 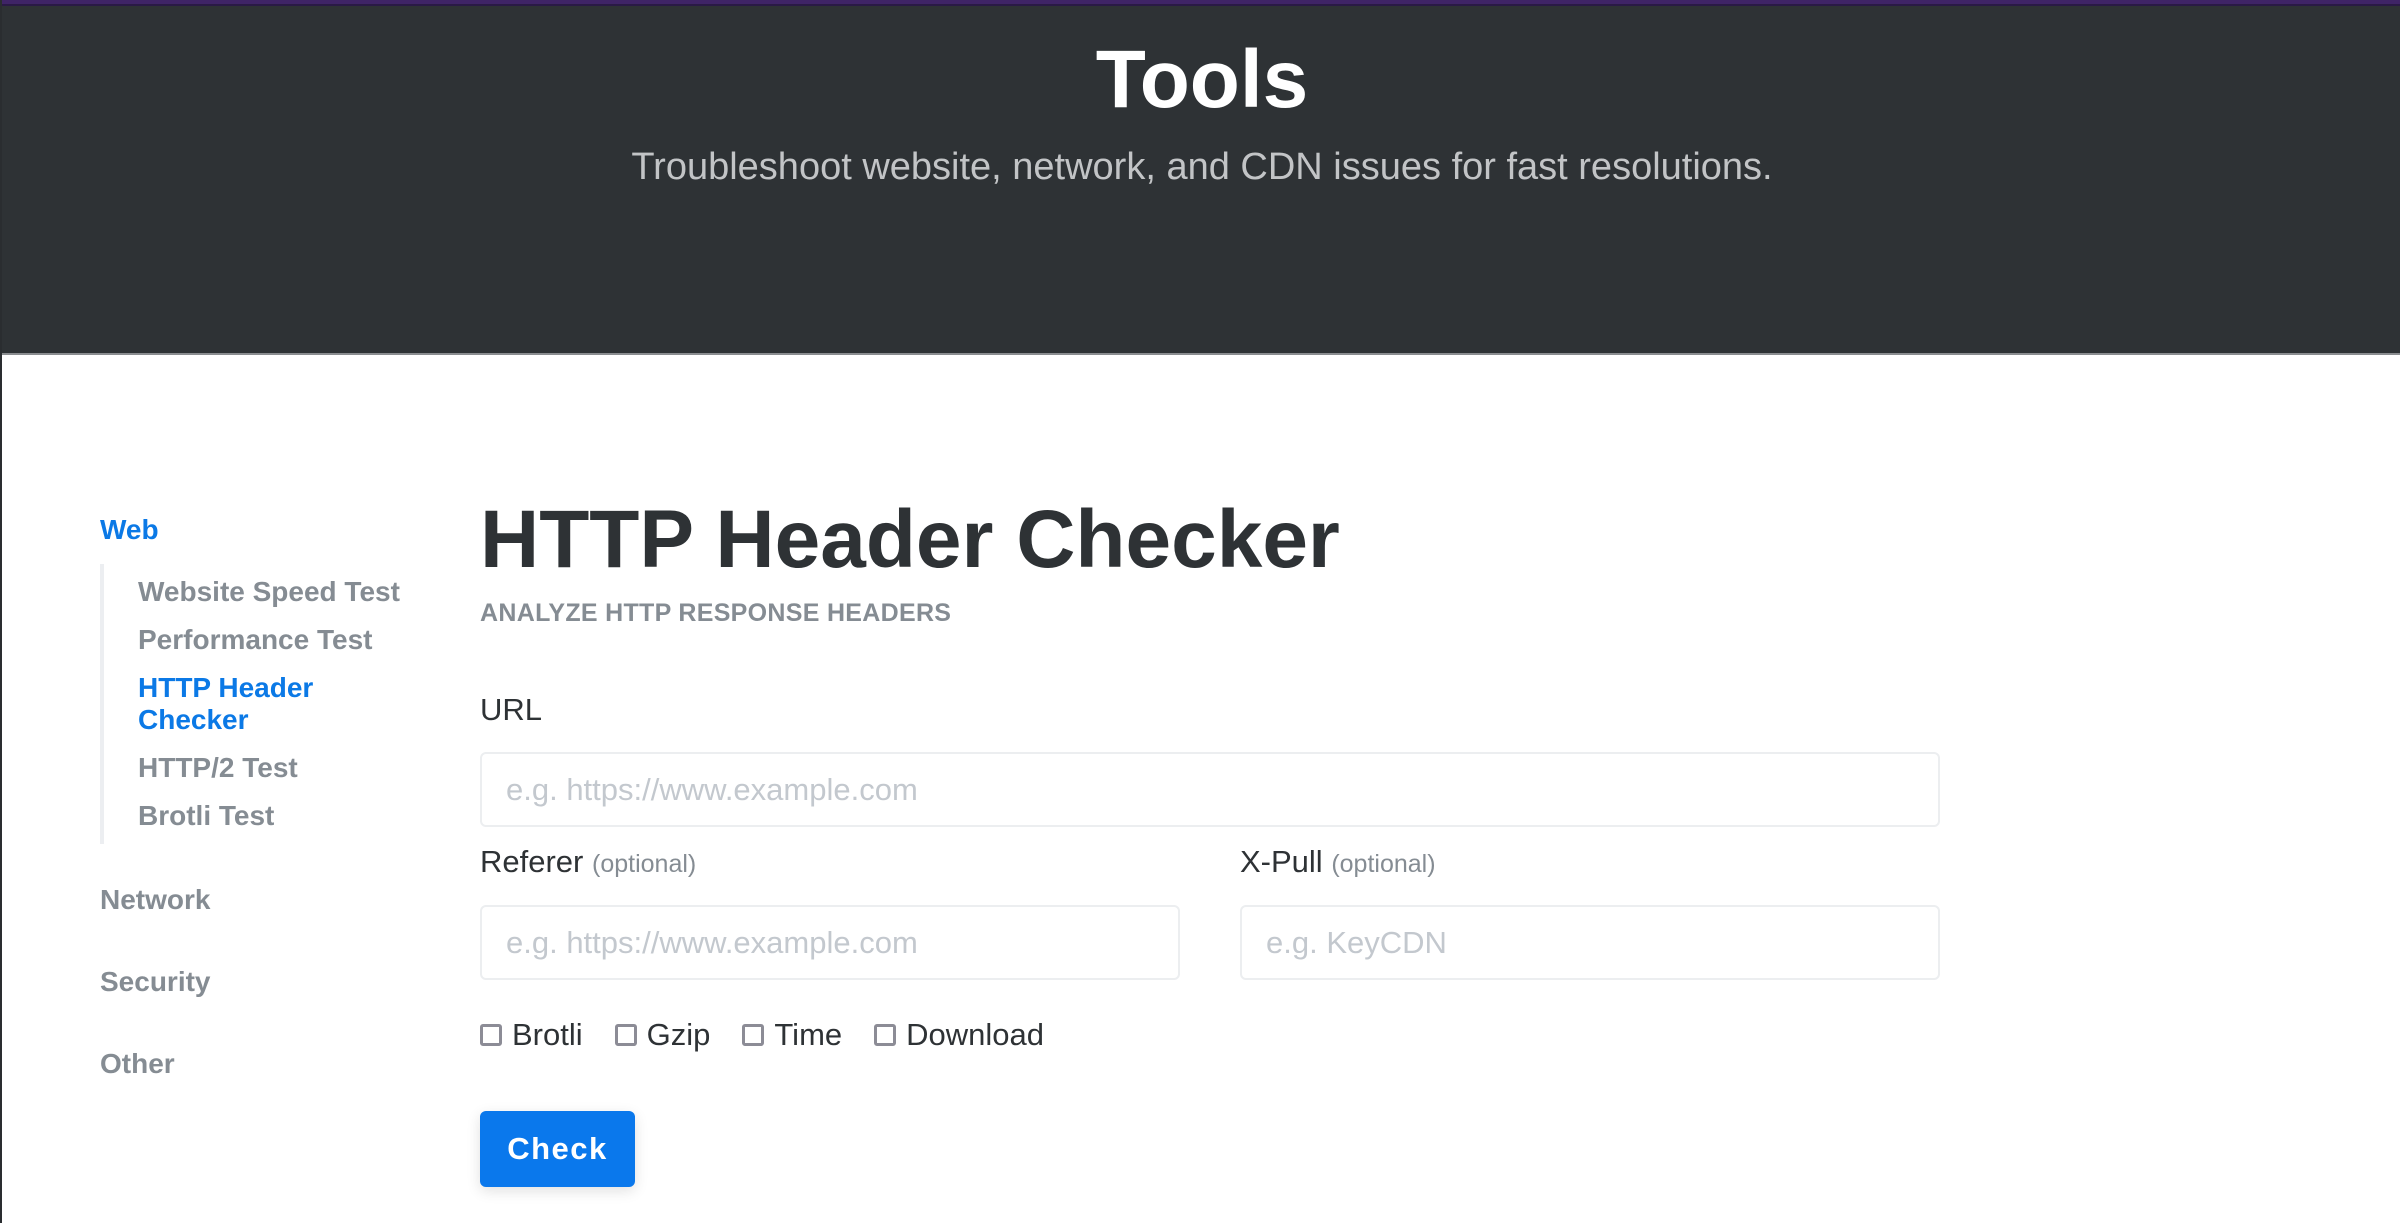 What do you see at coordinates (260, 1064) in the screenshot?
I see `sidebar-group-other: Other` at bounding box center [260, 1064].